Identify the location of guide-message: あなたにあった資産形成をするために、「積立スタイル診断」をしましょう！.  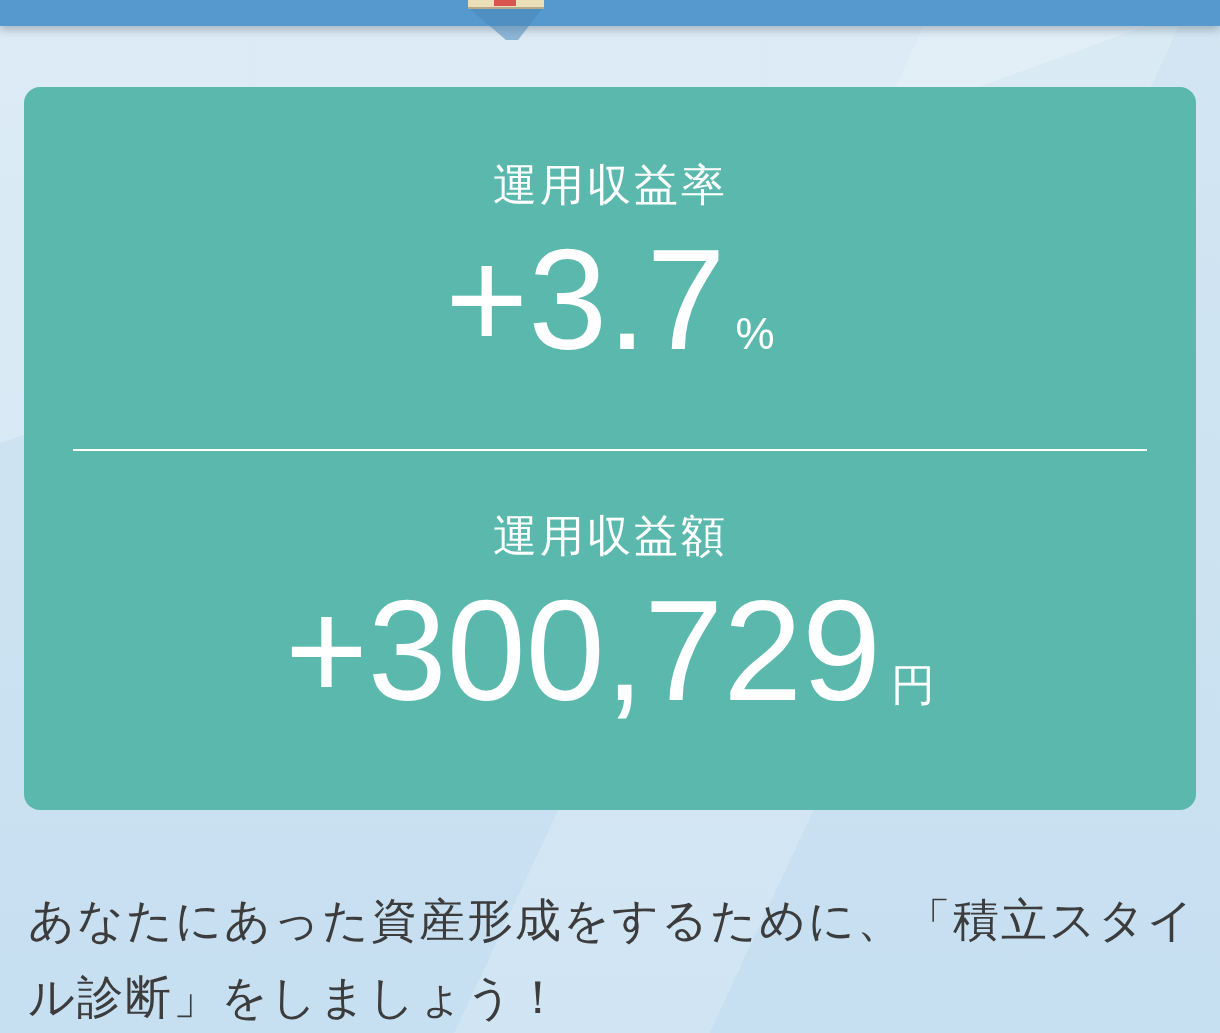
(612, 959).